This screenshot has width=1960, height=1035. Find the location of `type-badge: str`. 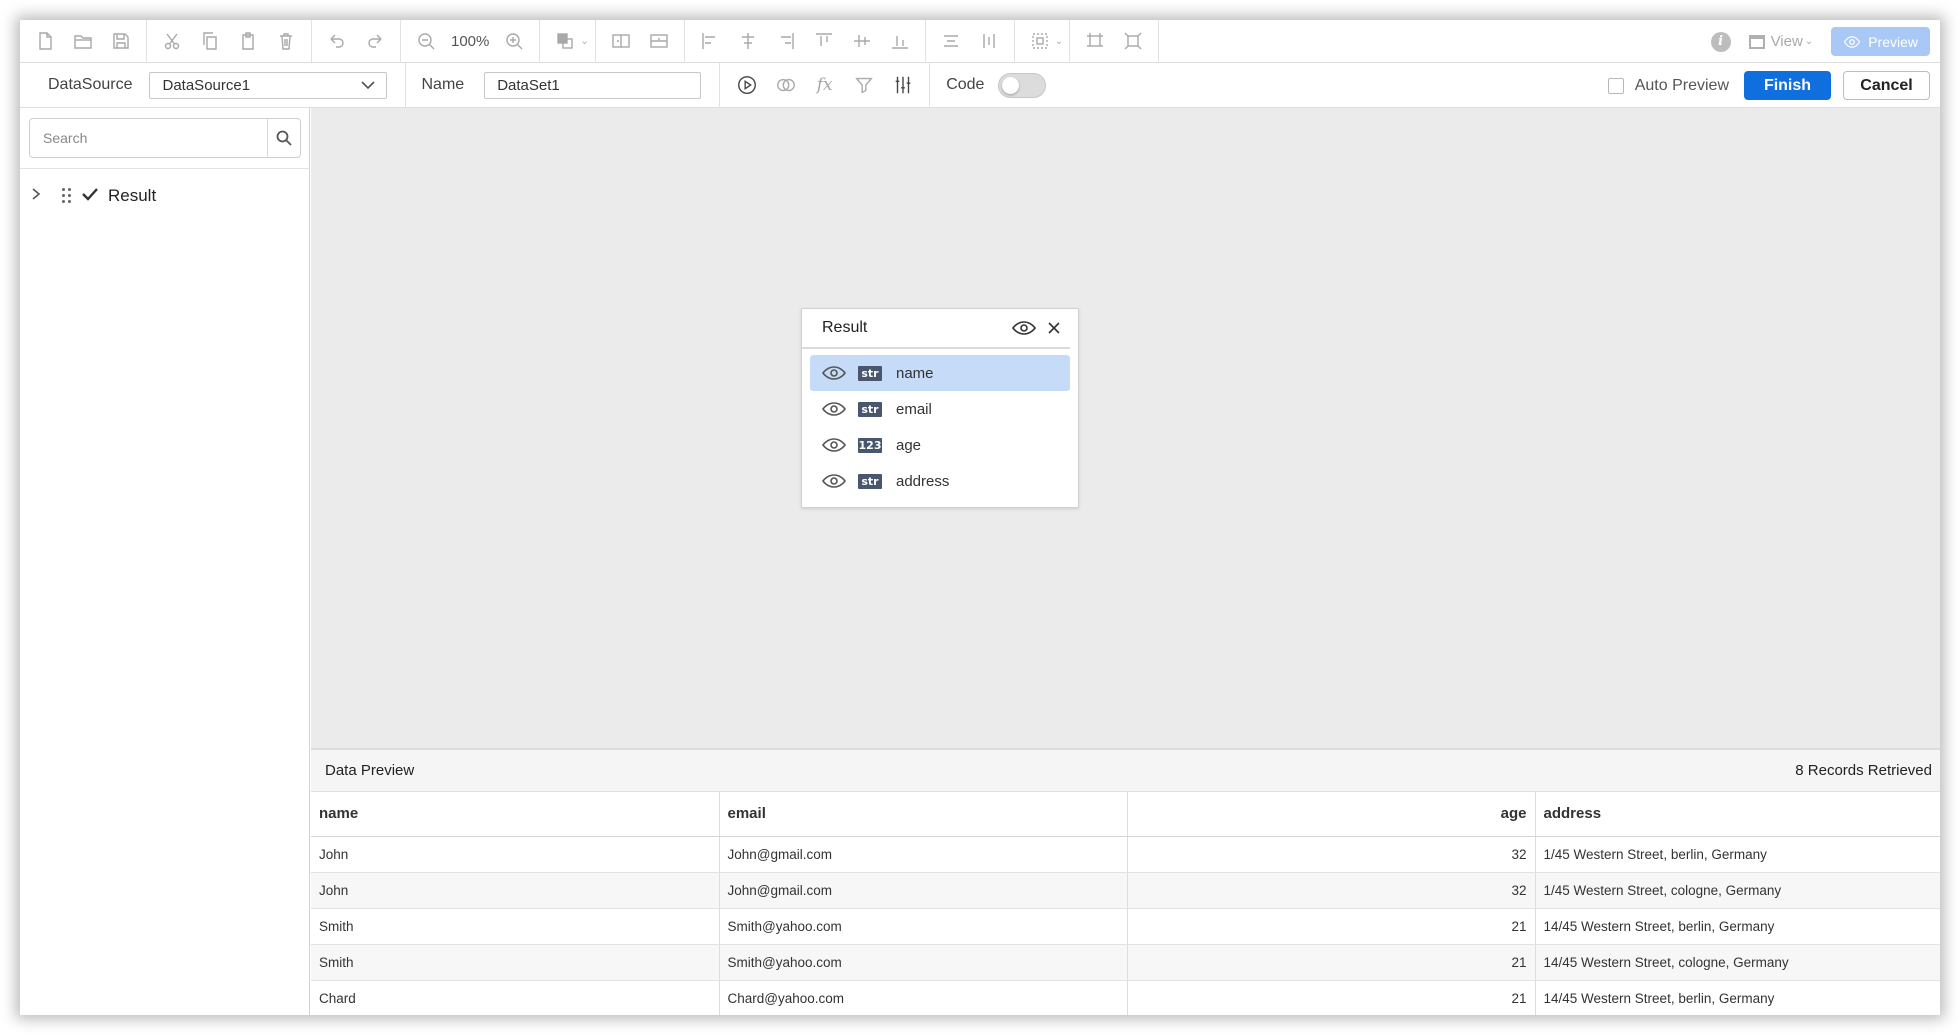

type-badge: str is located at coordinates (870, 409).